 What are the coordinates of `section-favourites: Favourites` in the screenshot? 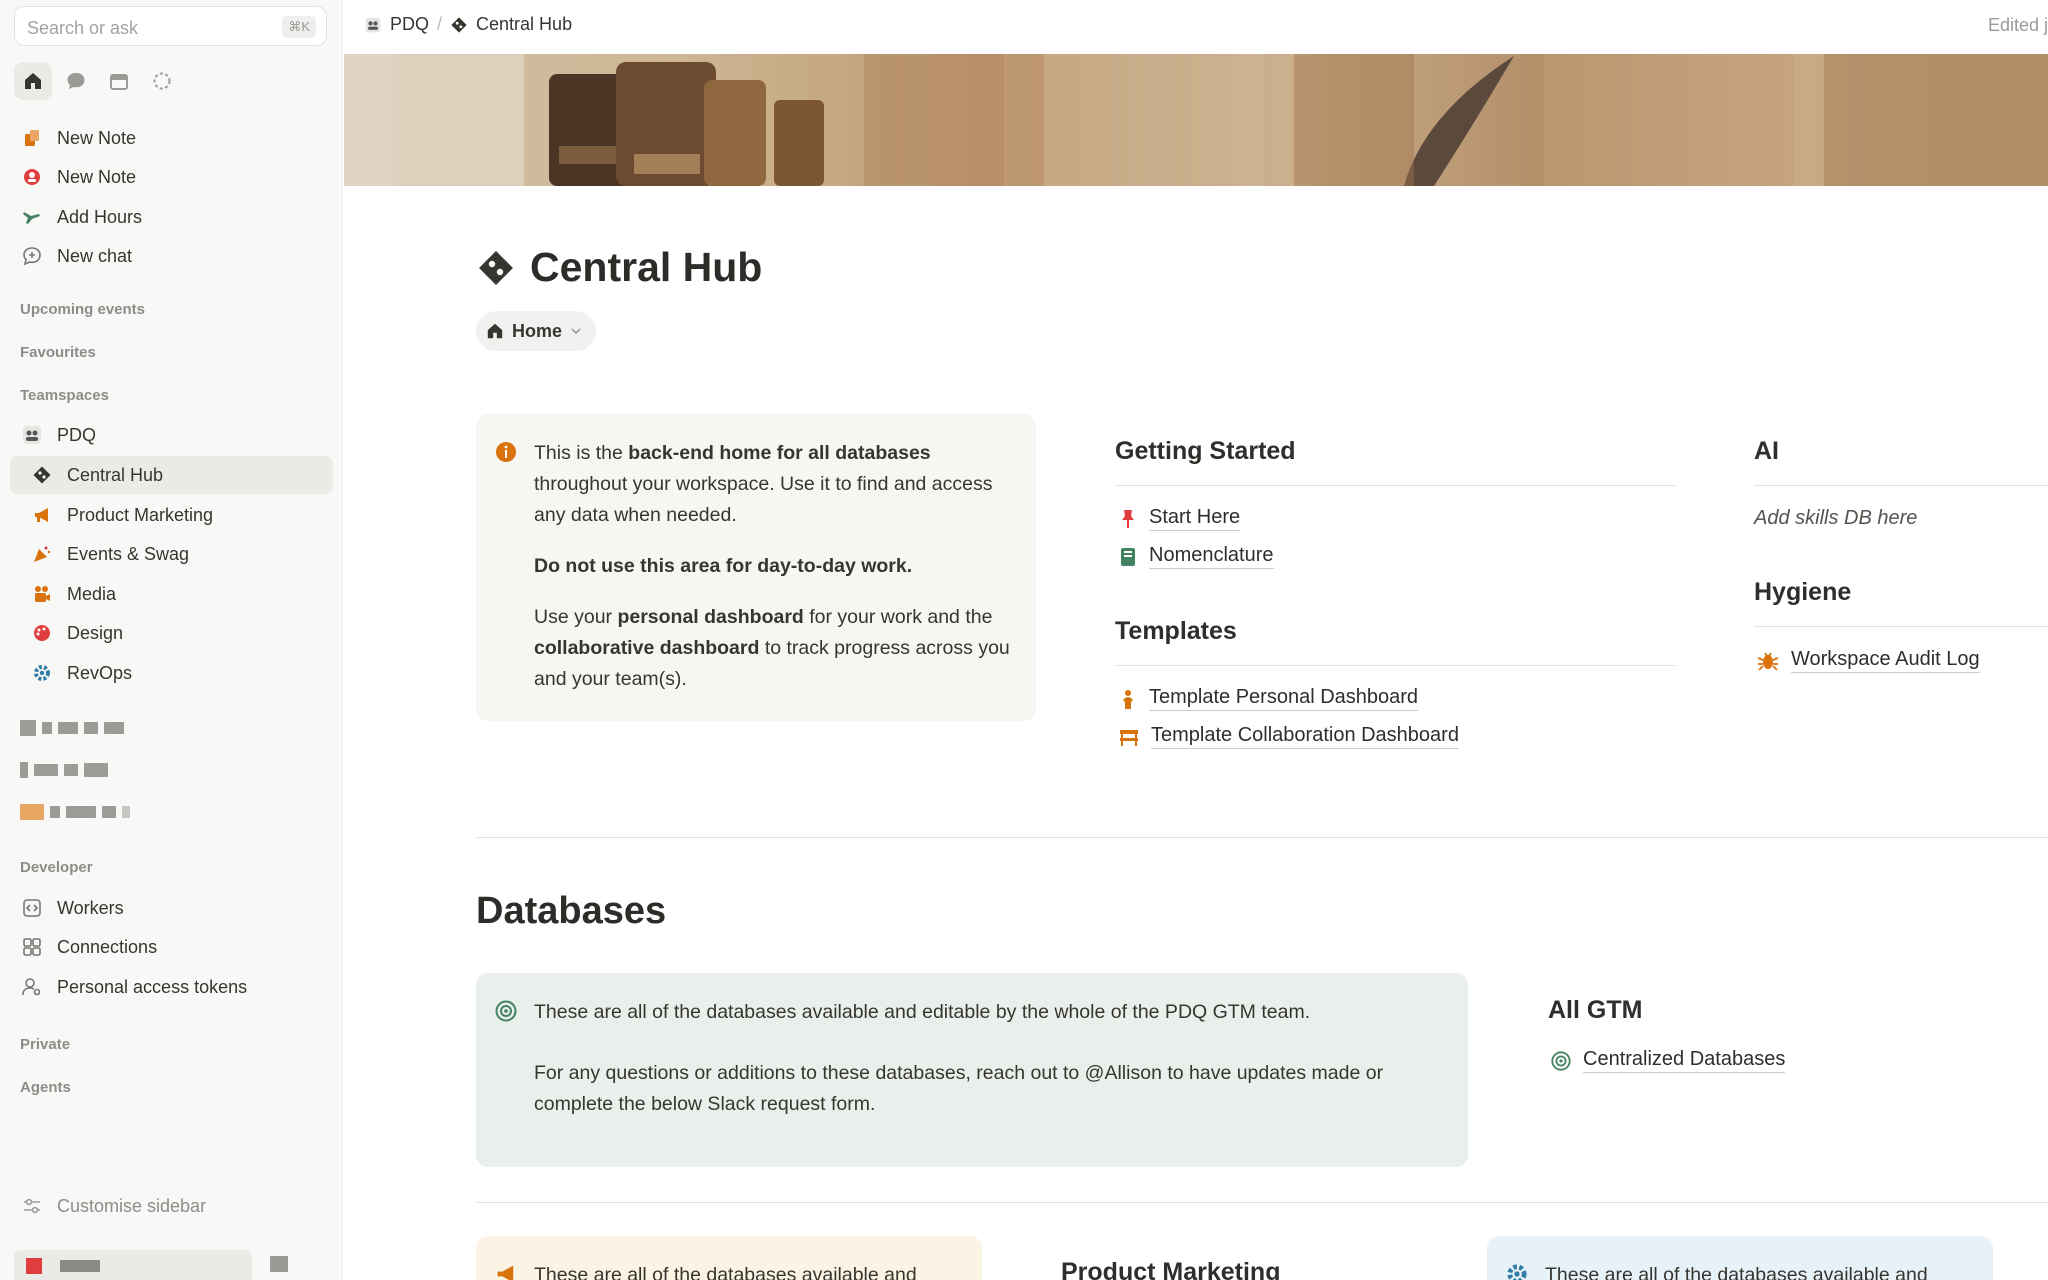 It's located at (58, 352).